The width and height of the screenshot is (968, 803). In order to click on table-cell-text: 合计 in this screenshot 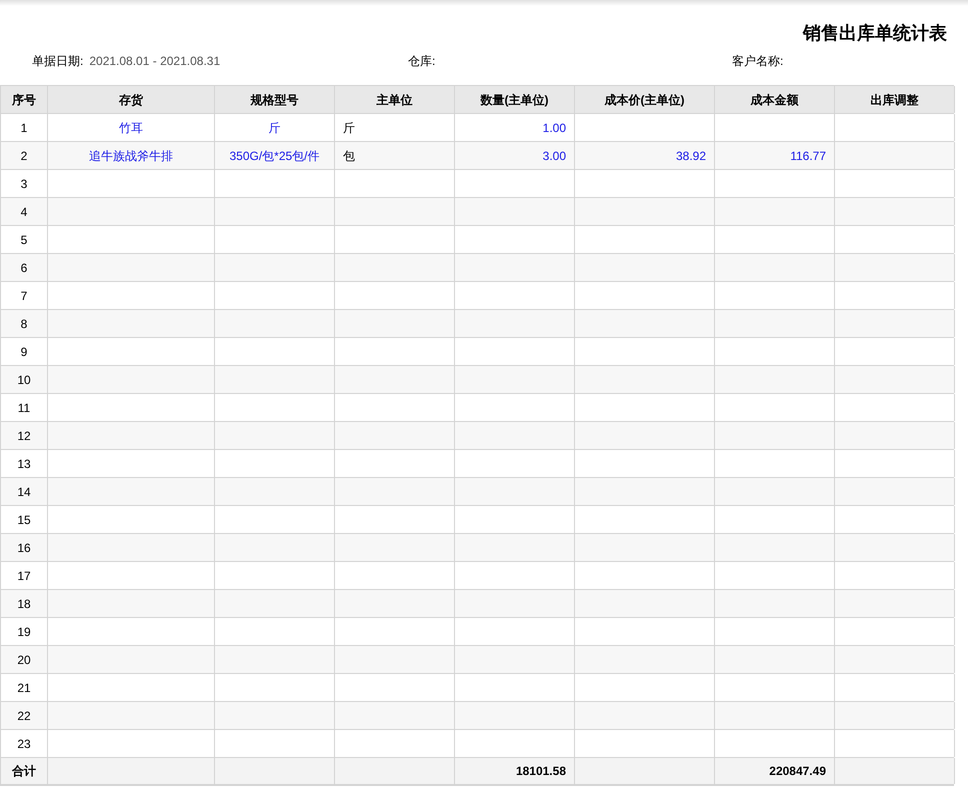, I will do `click(24, 771)`.